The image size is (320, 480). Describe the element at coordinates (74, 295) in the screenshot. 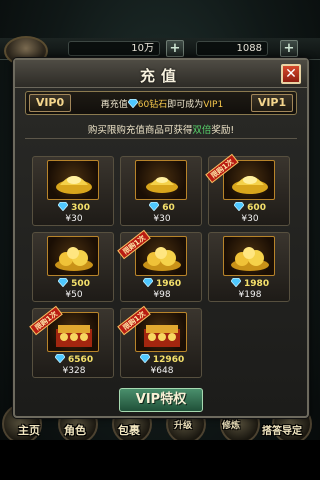

I see `item-price: ¥50` at that location.